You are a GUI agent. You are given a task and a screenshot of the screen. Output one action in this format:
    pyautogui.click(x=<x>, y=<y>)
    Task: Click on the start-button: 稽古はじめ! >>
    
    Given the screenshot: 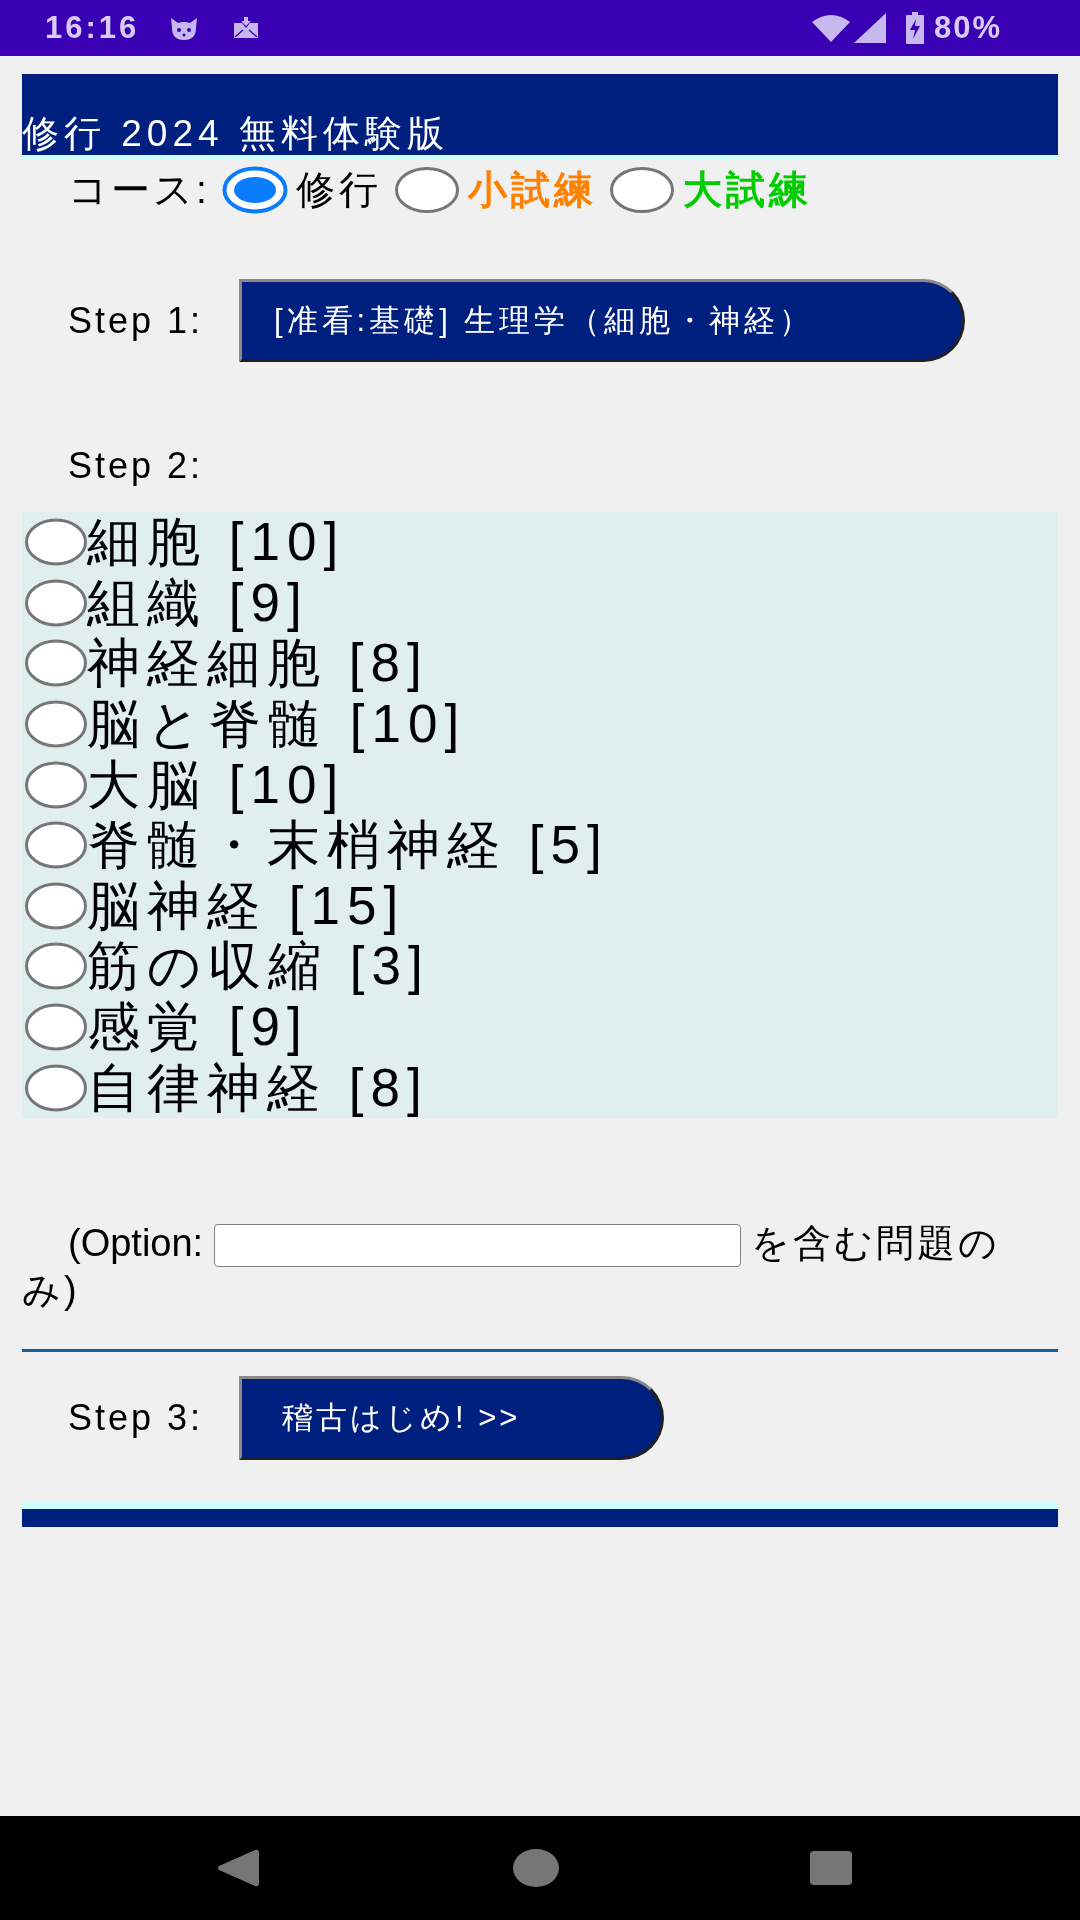 What is the action you would take?
    pyautogui.click(x=451, y=1418)
    